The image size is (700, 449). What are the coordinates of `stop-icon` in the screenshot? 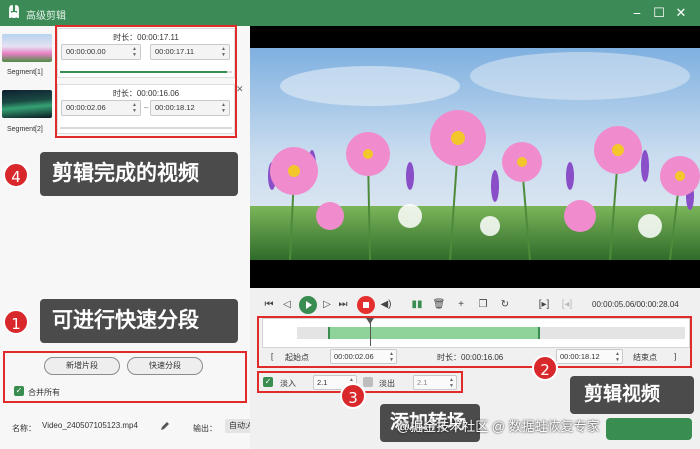 It's located at (366, 305).